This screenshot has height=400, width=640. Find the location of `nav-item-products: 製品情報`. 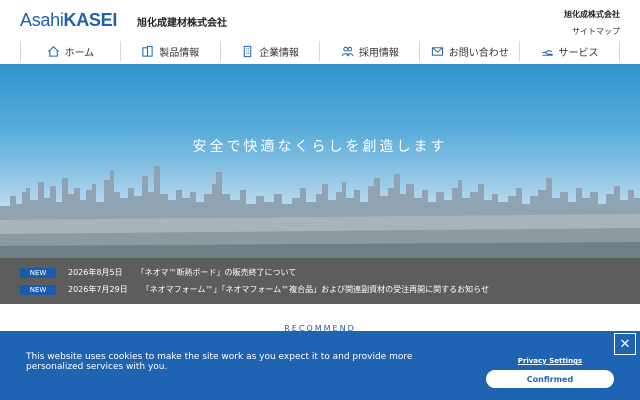

nav-item-products: 製品情報 is located at coordinates (171, 51).